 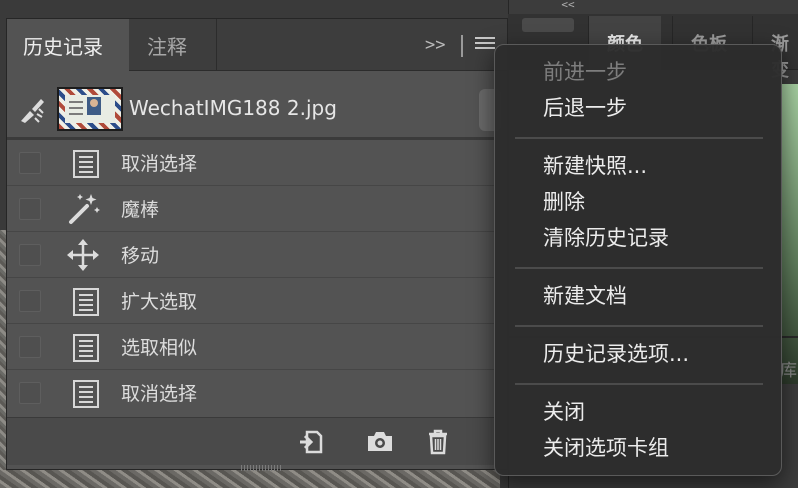 I want to click on state-label: 移动, so click(x=140, y=256).